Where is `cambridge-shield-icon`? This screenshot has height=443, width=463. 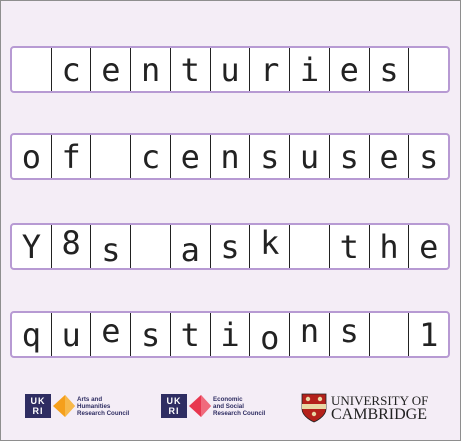
cambridge-shield-icon is located at coordinates (314, 408).